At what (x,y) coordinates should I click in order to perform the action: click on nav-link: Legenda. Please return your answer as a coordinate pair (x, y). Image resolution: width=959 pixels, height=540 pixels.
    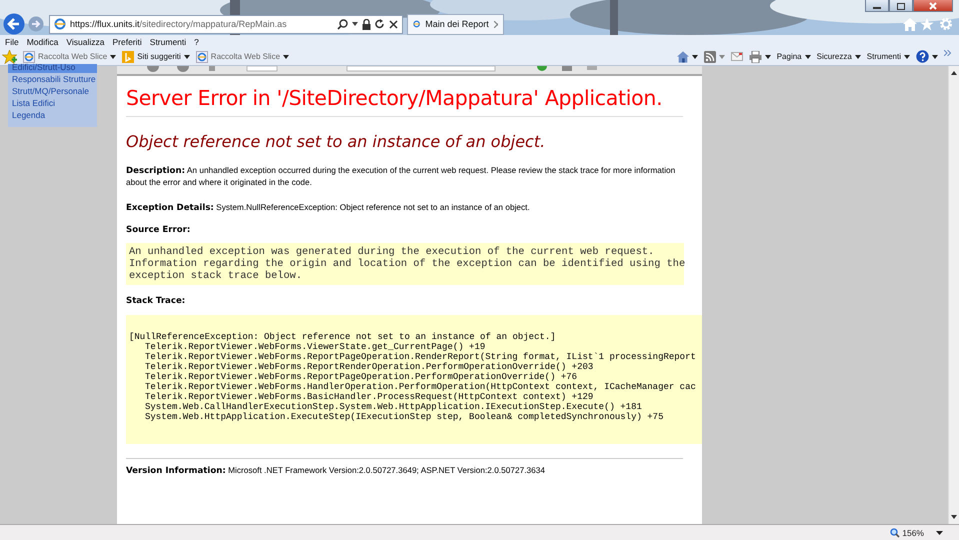
    Looking at the image, I should click on (52, 115).